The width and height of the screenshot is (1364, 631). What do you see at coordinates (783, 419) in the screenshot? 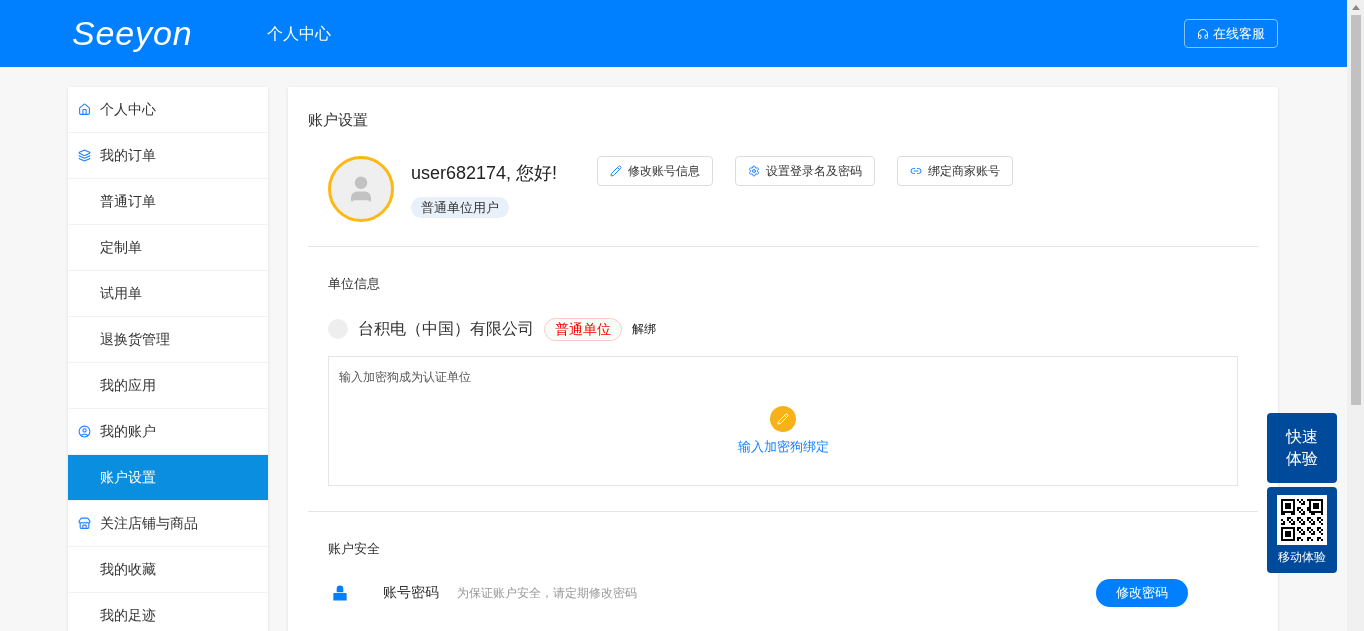
I see `edit-icon` at bounding box center [783, 419].